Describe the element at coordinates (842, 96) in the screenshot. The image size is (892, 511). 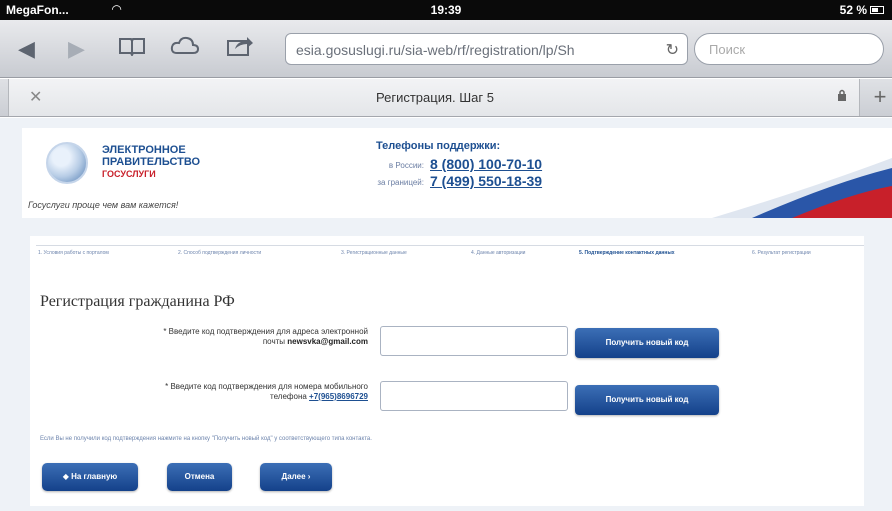
I see `lock-icon` at that location.